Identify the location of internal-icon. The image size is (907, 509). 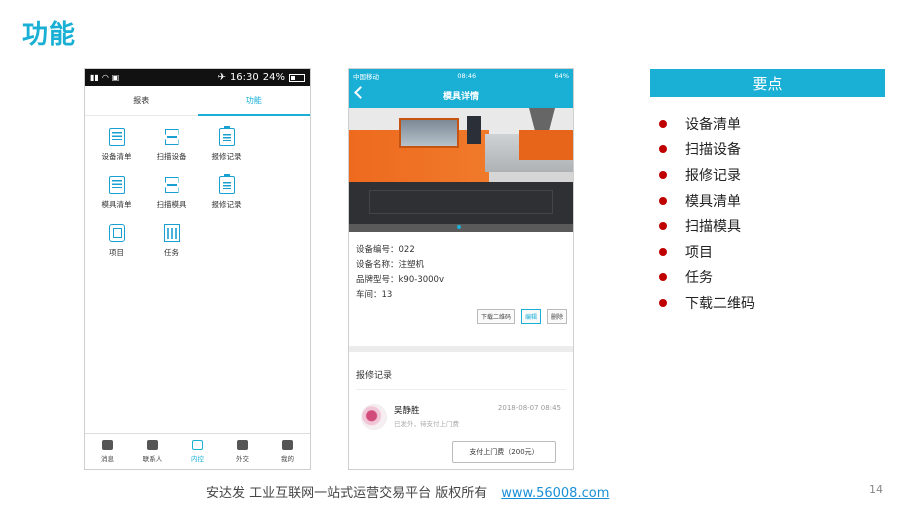
(197, 445).